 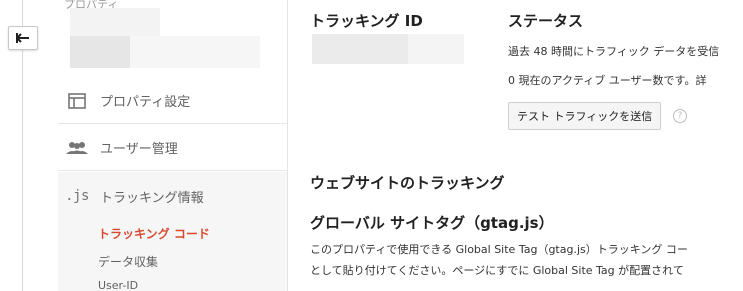 What do you see at coordinates (585, 116) in the screenshot?
I see `send-test-traffic-button: テスト トラフィックを送信` at bounding box center [585, 116].